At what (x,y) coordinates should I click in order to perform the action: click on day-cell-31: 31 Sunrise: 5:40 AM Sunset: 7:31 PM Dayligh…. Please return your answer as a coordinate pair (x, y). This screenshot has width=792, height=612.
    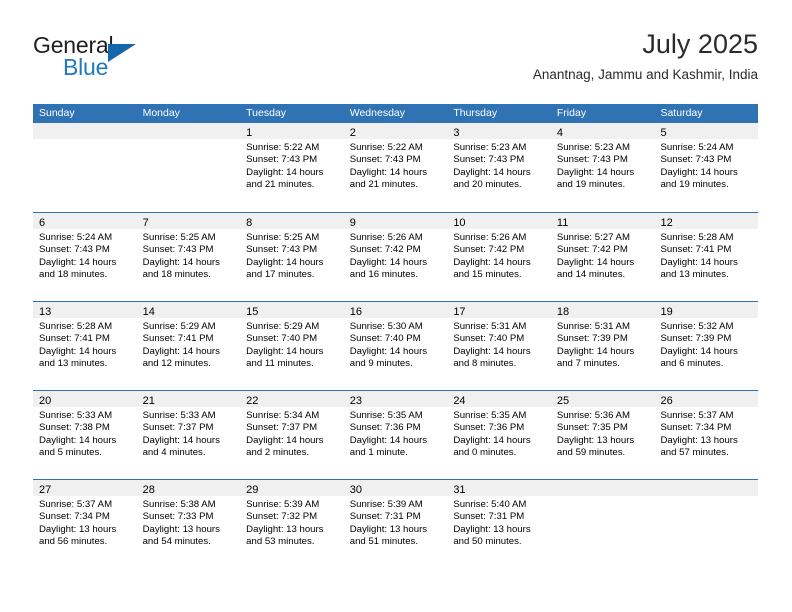
    Looking at the image, I should click on (499, 524).